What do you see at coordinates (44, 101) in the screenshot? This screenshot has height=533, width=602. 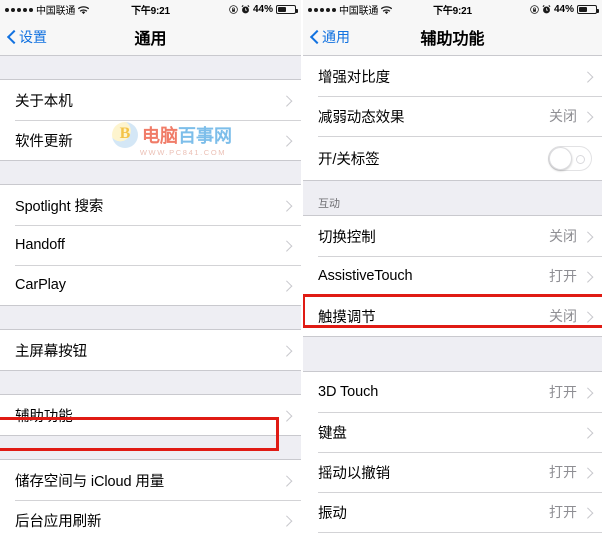 I see `row-label: 关于本机` at bounding box center [44, 101].